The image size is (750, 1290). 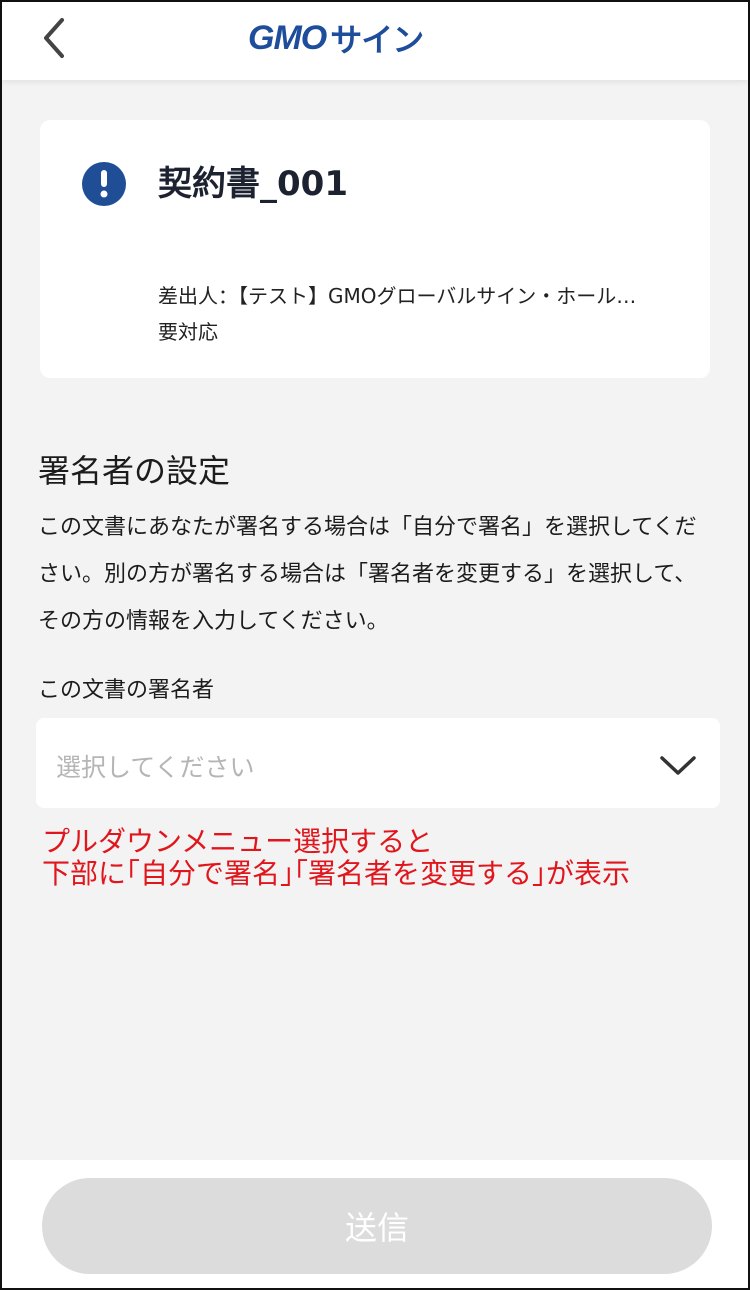 What do you see at coordinates (253, 184) in the screenshot?
I see `document-title: 契約書_001` at bounding box center [253, 184].